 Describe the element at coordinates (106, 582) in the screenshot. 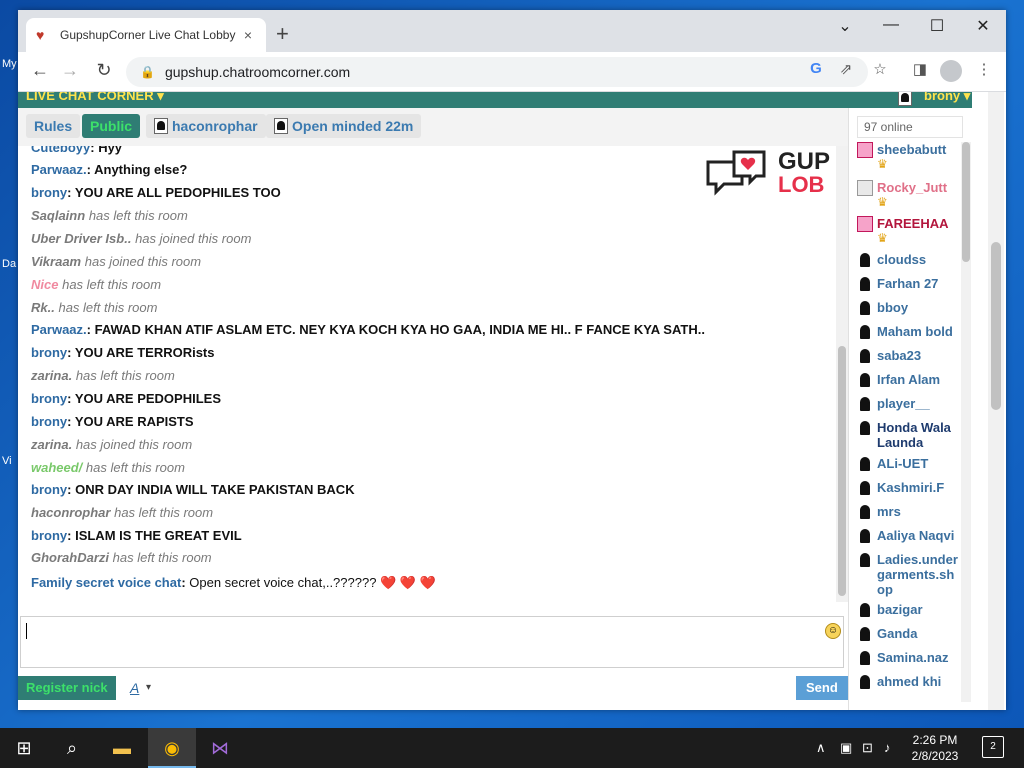

I see `message-username: Family secret voice chat` at that location.